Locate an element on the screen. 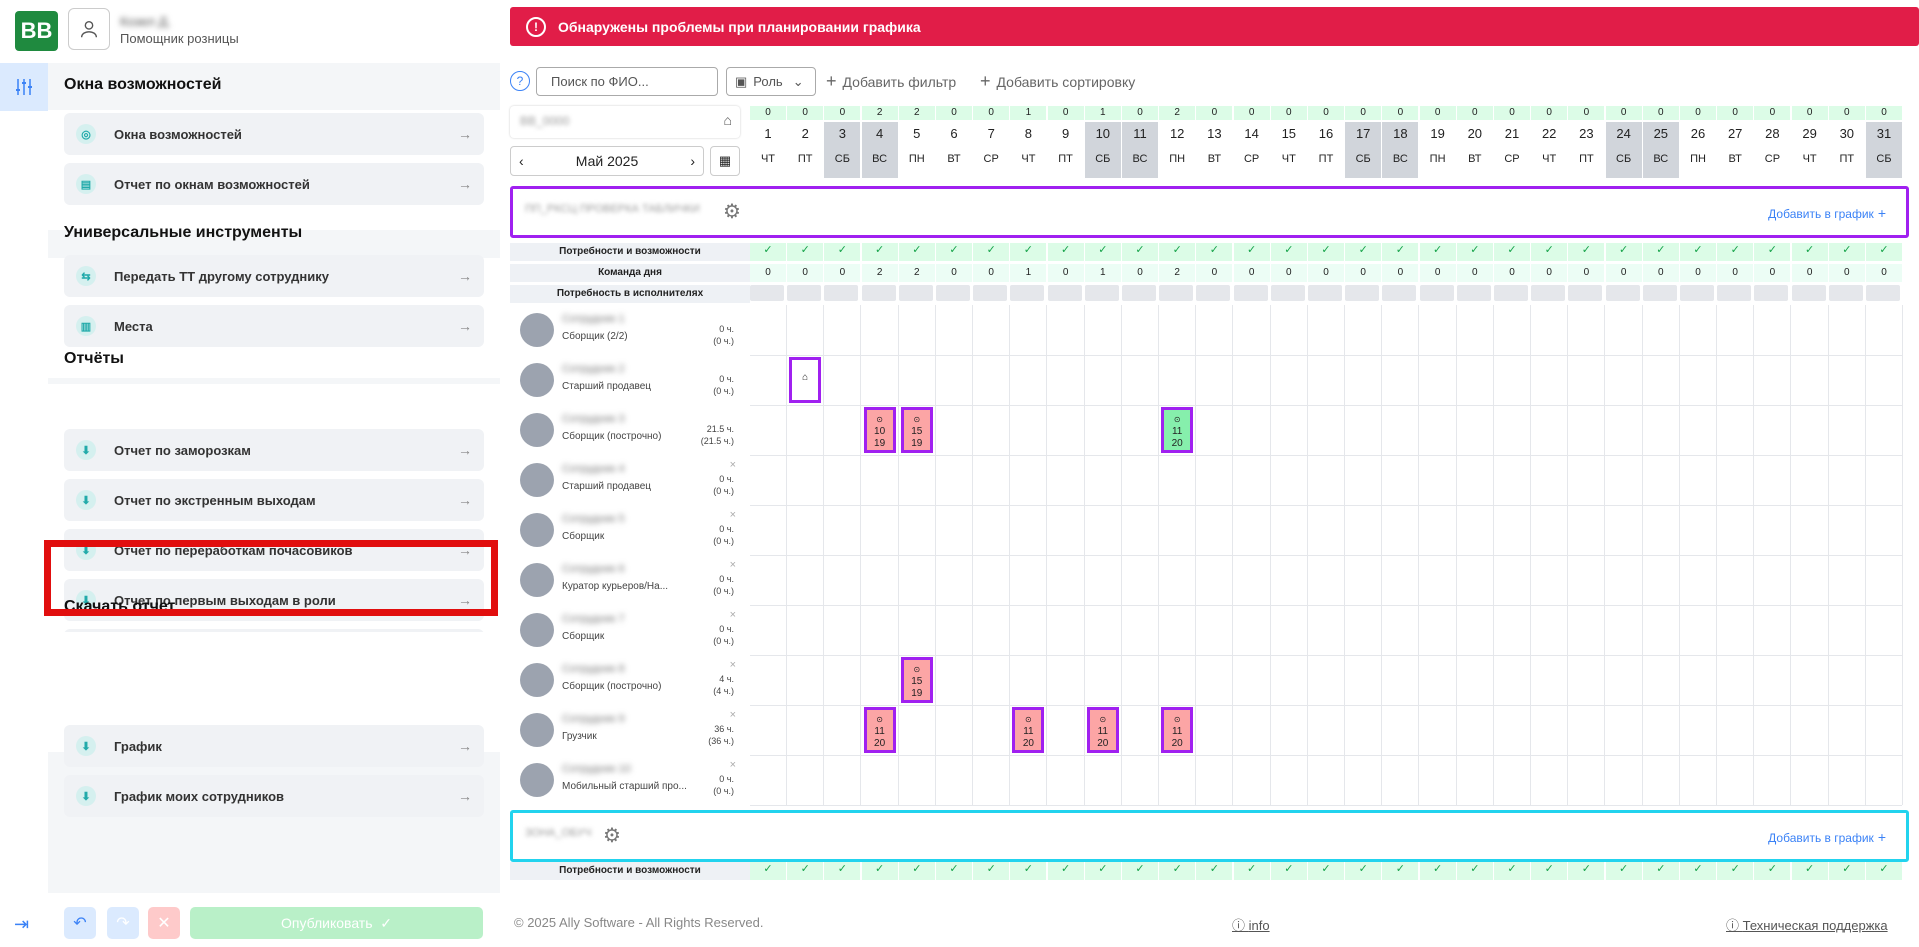  day-column-header: 22 ЧТ is located at coordinates (1549, 150).